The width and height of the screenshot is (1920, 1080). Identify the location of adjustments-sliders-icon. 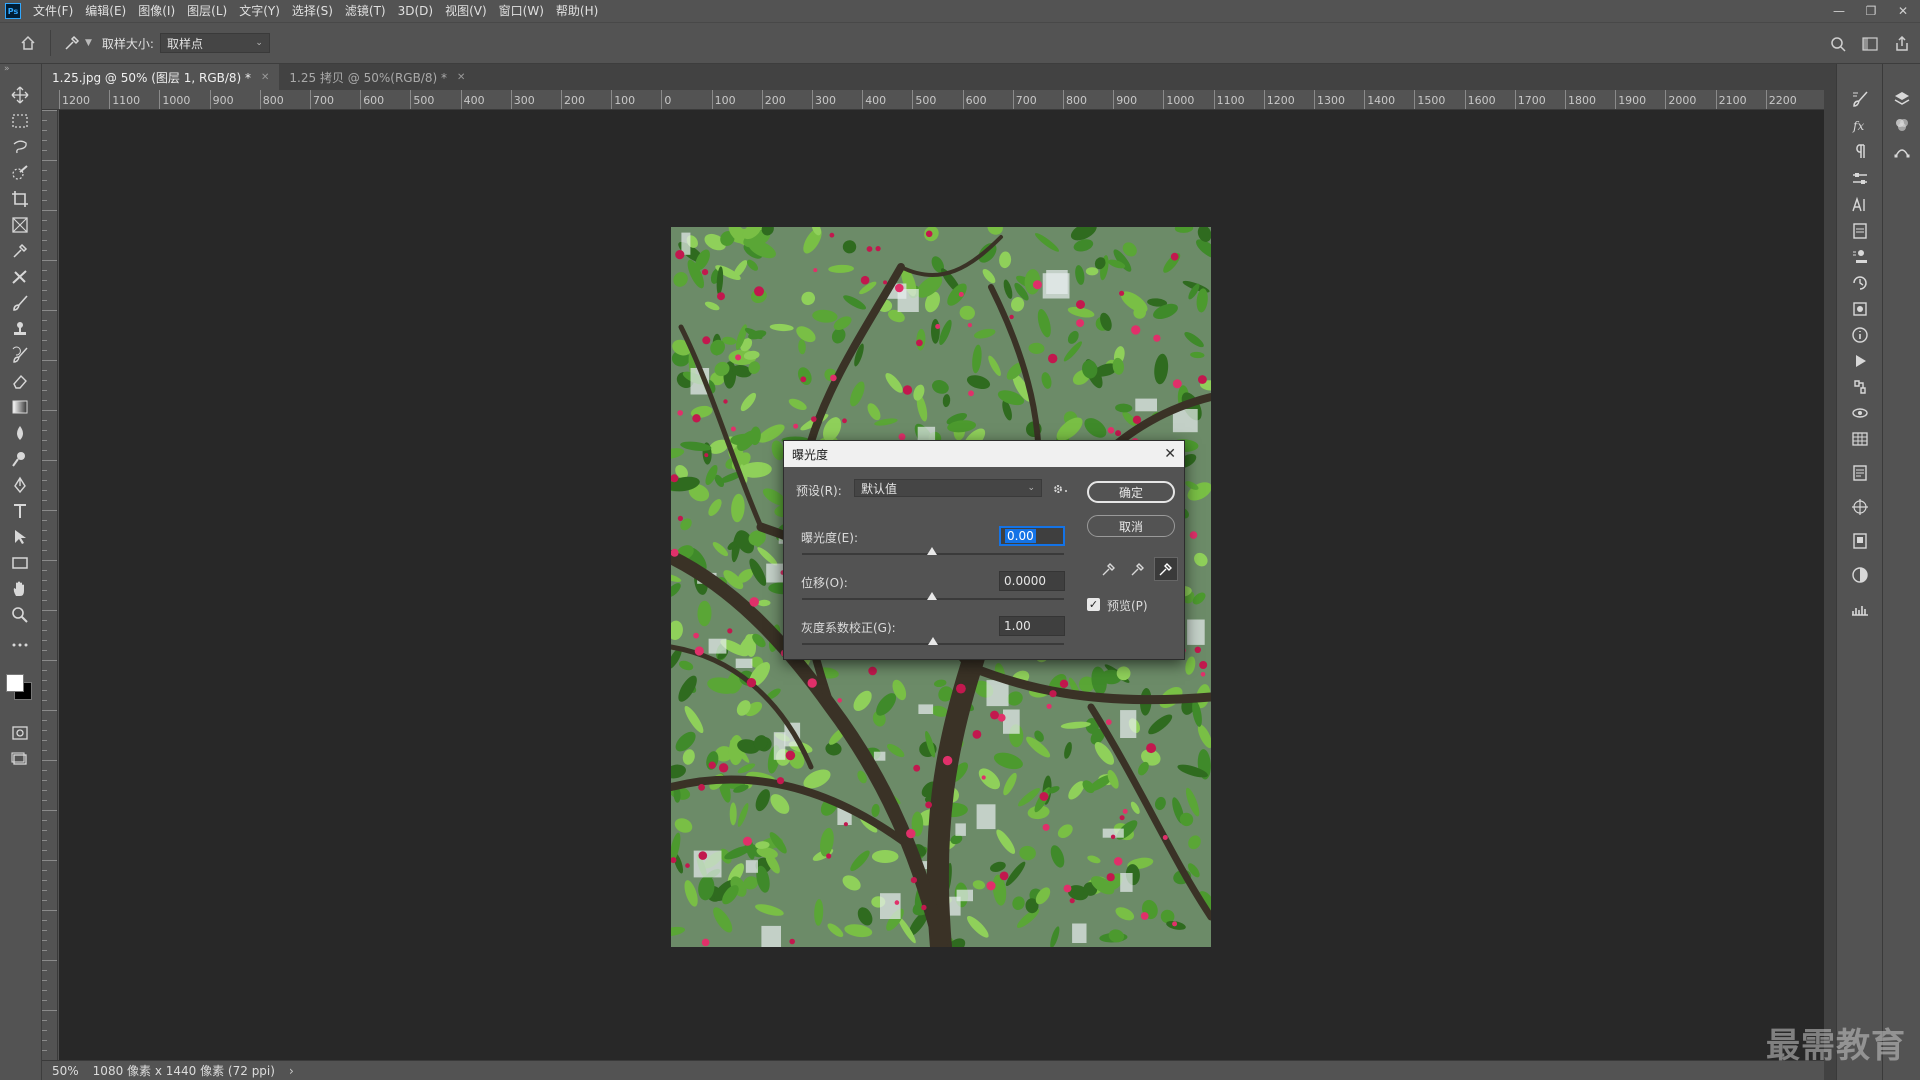
(1860, 179).